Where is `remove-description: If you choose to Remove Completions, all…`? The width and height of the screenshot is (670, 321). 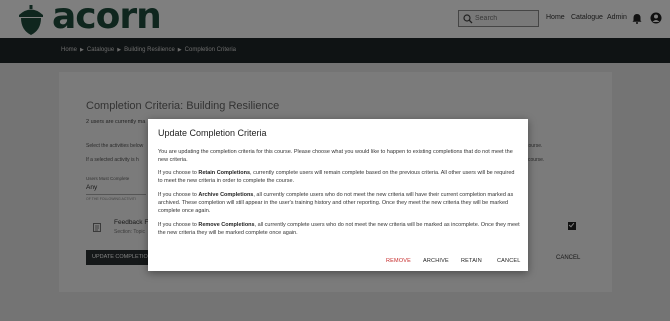 remove-description: If you choose to Remove Completions, all… is located at coordinates (339, 229).